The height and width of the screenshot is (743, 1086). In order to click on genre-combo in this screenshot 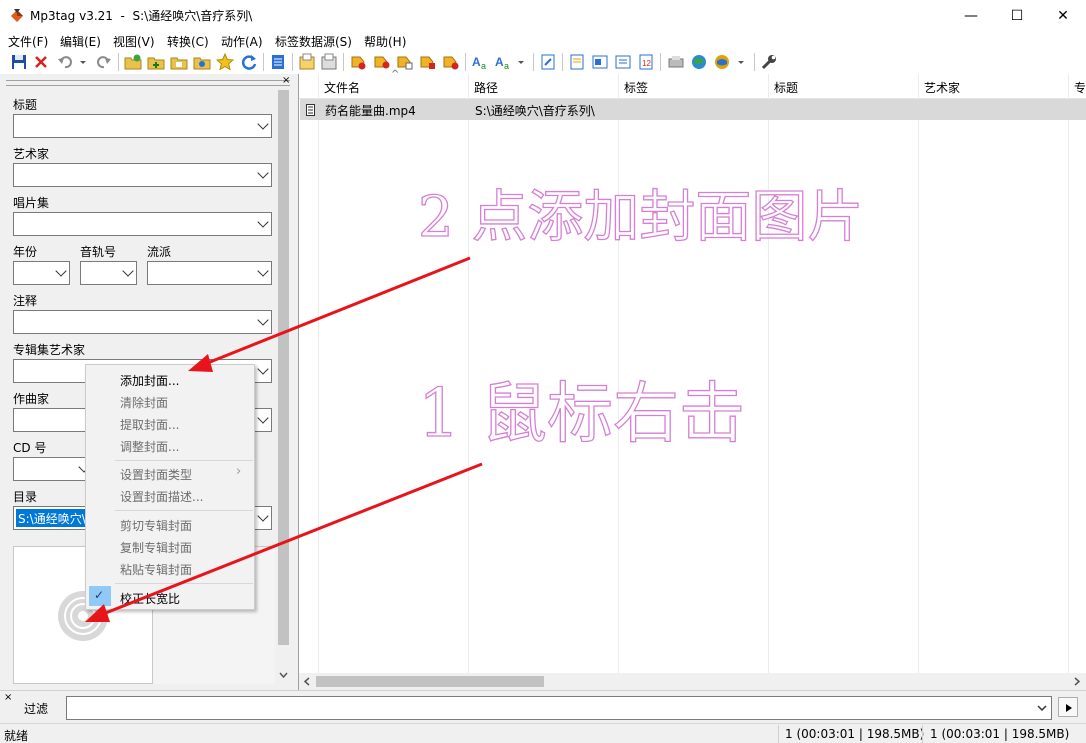, I will do `click(209, 273)`.